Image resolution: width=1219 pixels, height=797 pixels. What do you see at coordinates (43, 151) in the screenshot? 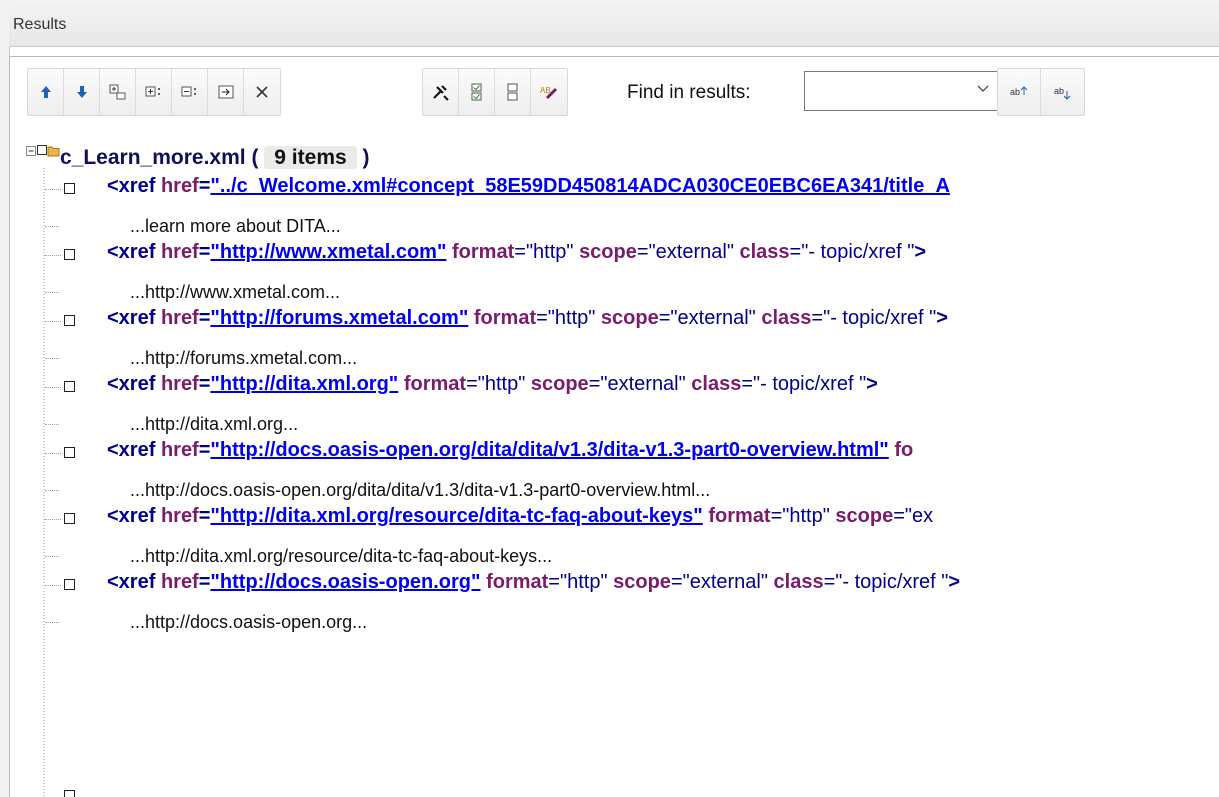
I see `root-node-icons` at bounding box center [43, 151].